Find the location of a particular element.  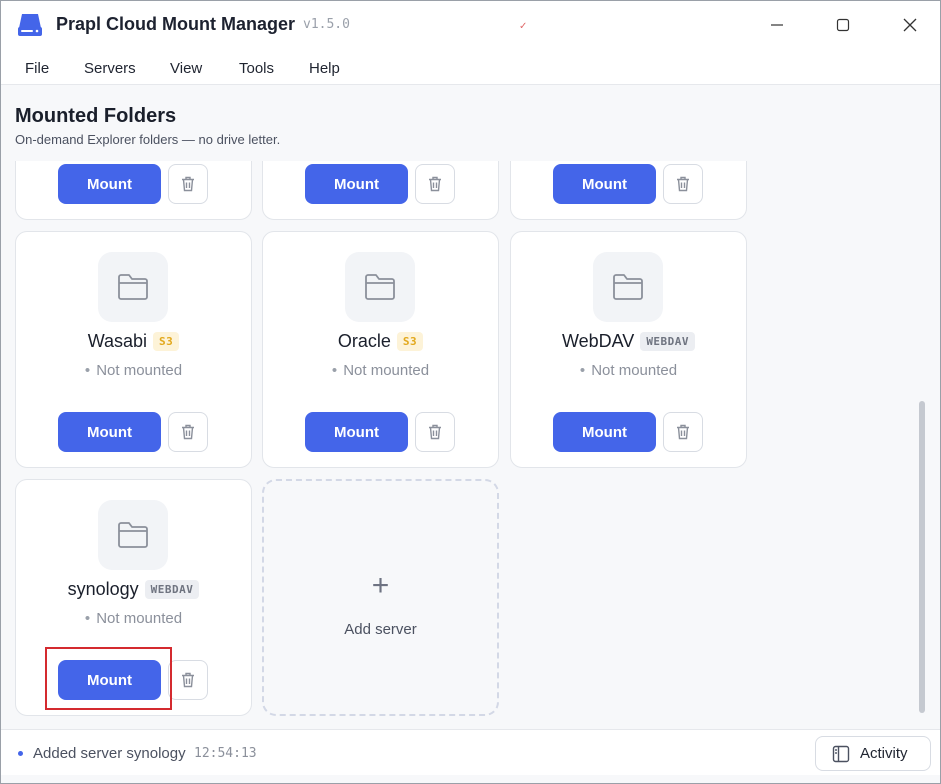

activity-button: Activity is located at coordinates (873, 753).